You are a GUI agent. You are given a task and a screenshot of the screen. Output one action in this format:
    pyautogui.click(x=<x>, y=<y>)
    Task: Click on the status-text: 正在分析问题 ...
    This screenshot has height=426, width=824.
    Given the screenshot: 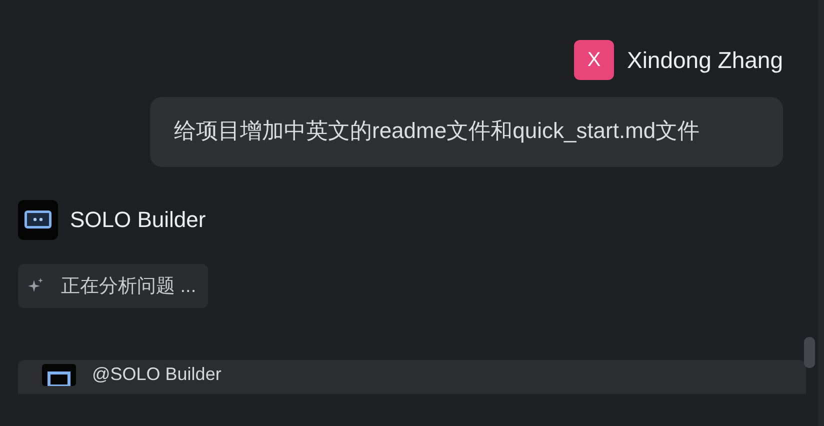 What is the action you would take?
    pyautogui.click(x=128, y=287)
    